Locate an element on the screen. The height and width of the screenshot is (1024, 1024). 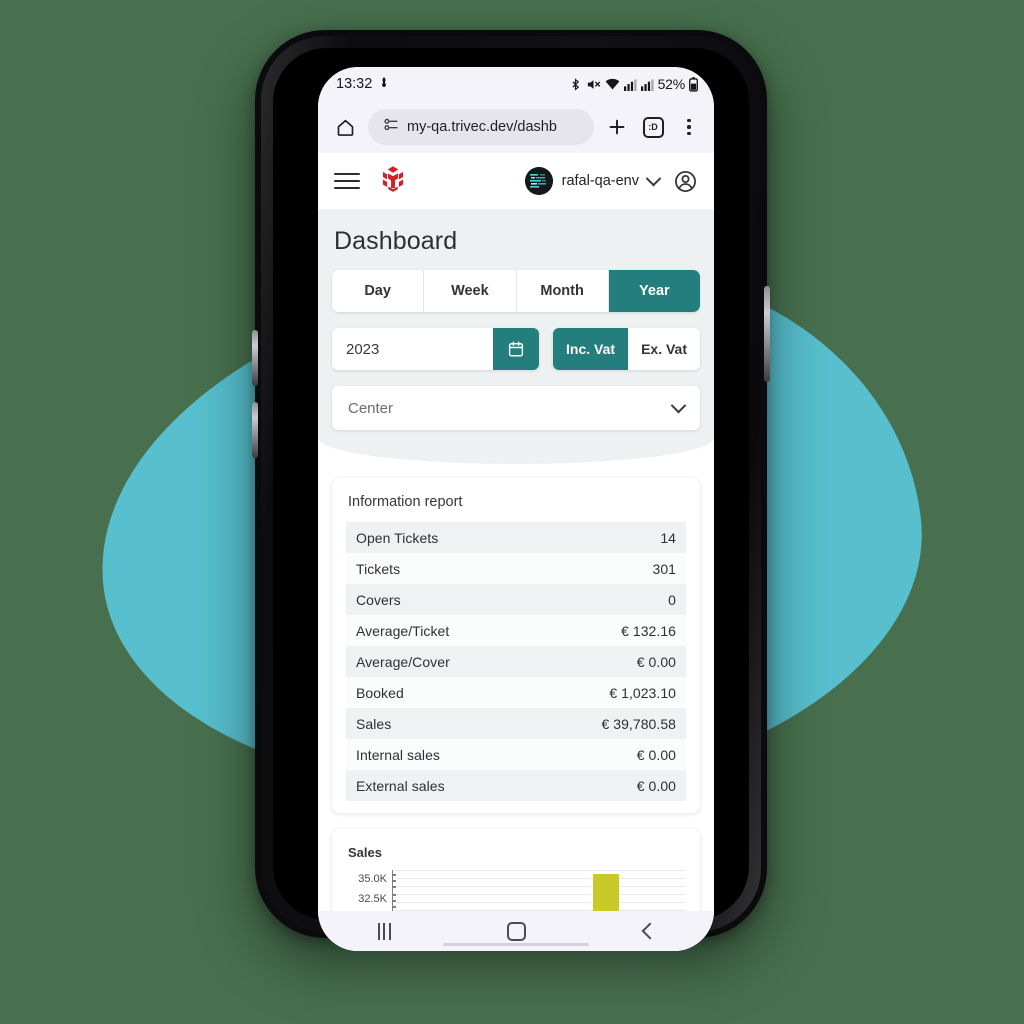
chart-bar is located at coordinates (606, 892).